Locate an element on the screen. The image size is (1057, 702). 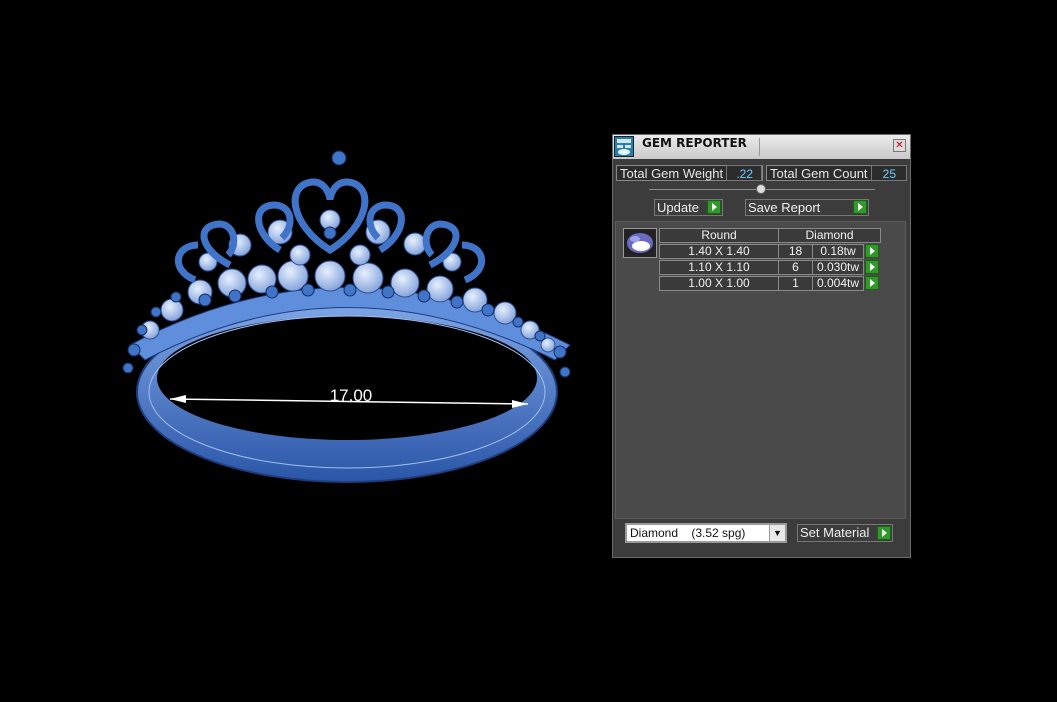
dimension-label: 17.00 is located at coordinates (351, 395).